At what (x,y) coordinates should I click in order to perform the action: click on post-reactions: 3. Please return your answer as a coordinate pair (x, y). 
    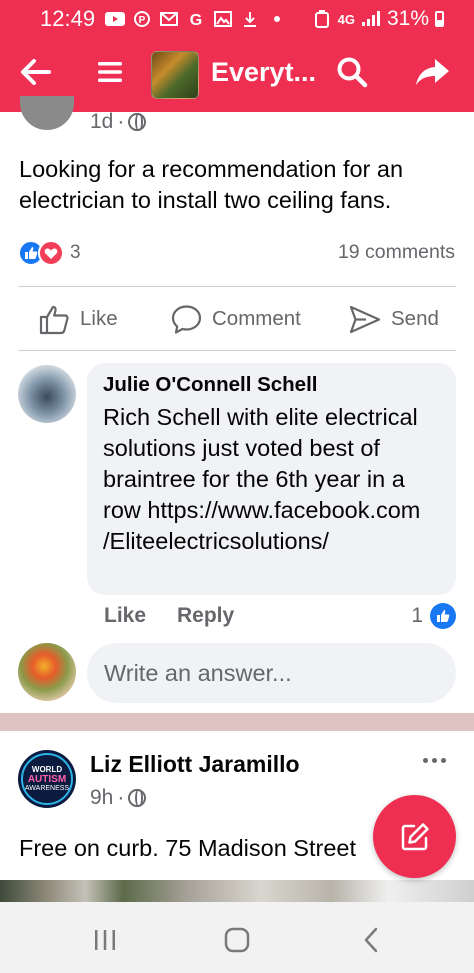
    Looking at the image, I should click on (49, 253).